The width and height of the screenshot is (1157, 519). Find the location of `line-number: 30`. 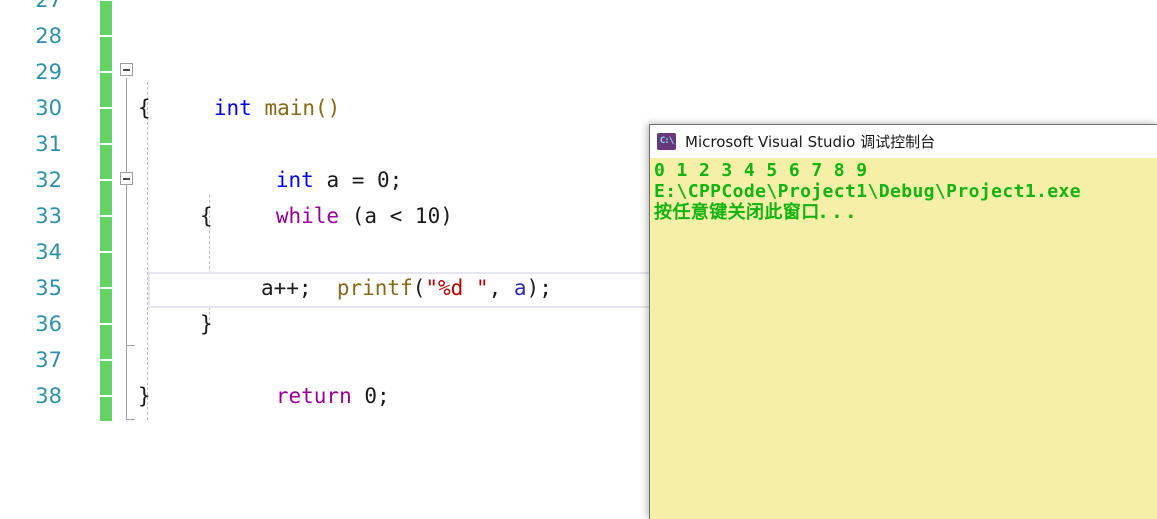

line-number: 30 is located at coordinates (48, 108).